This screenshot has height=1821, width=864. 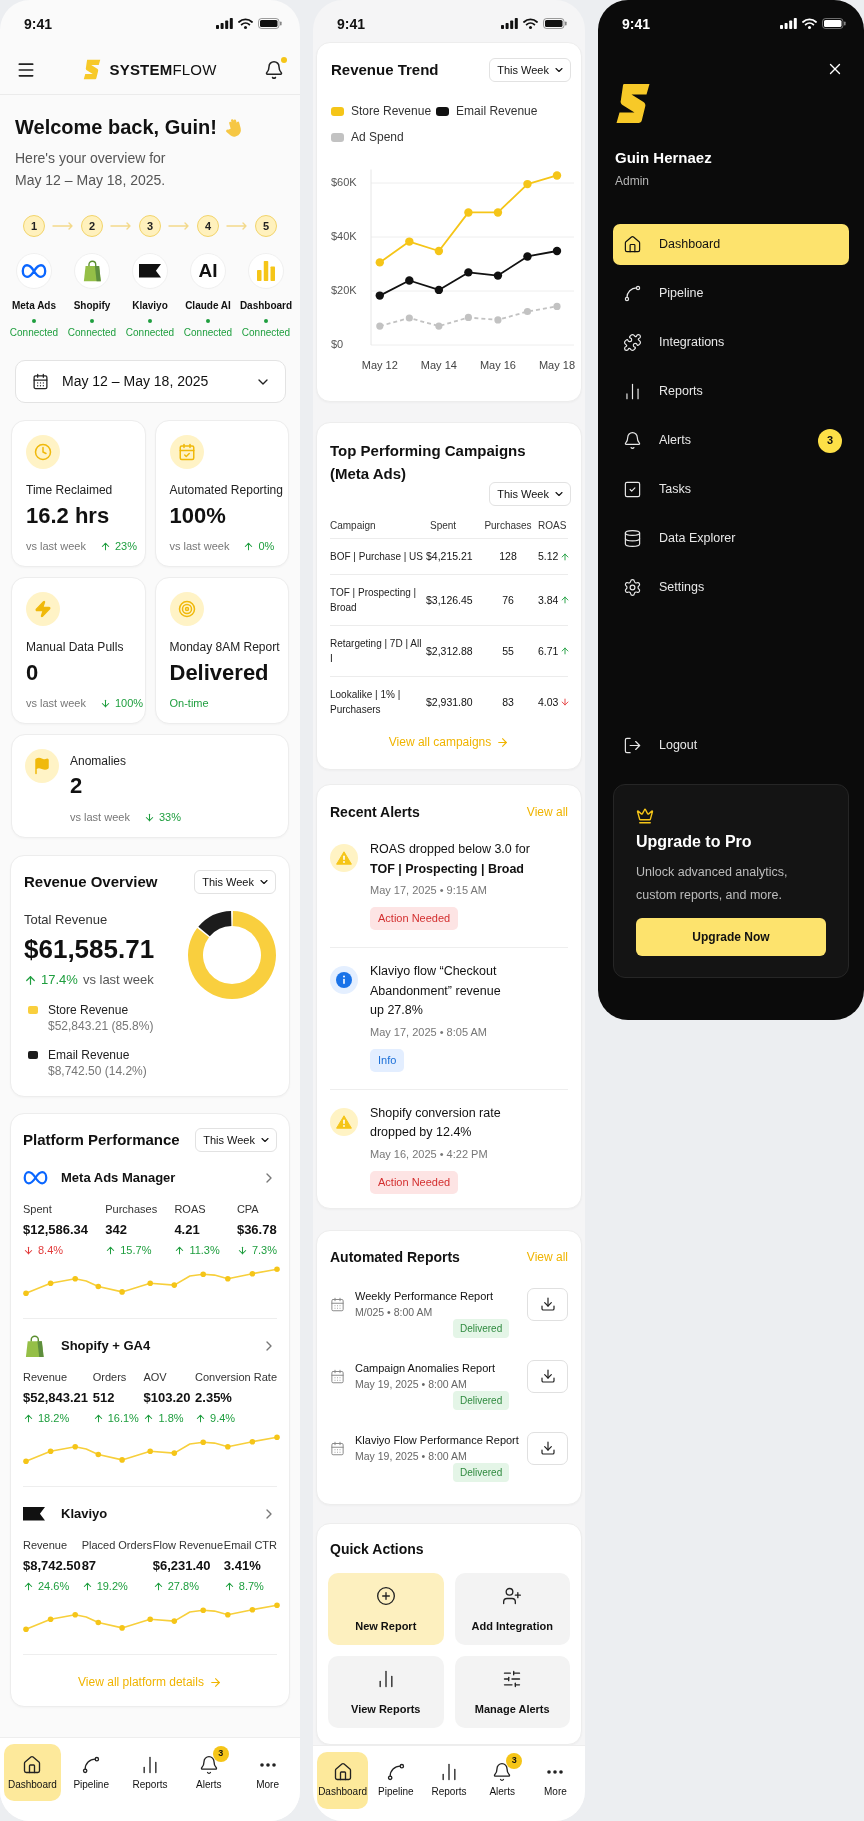 What do you see at coordinates (414, 918) in the screenshot?
I see `alert-tag: Action Needed` at bounding box center [414, 918].